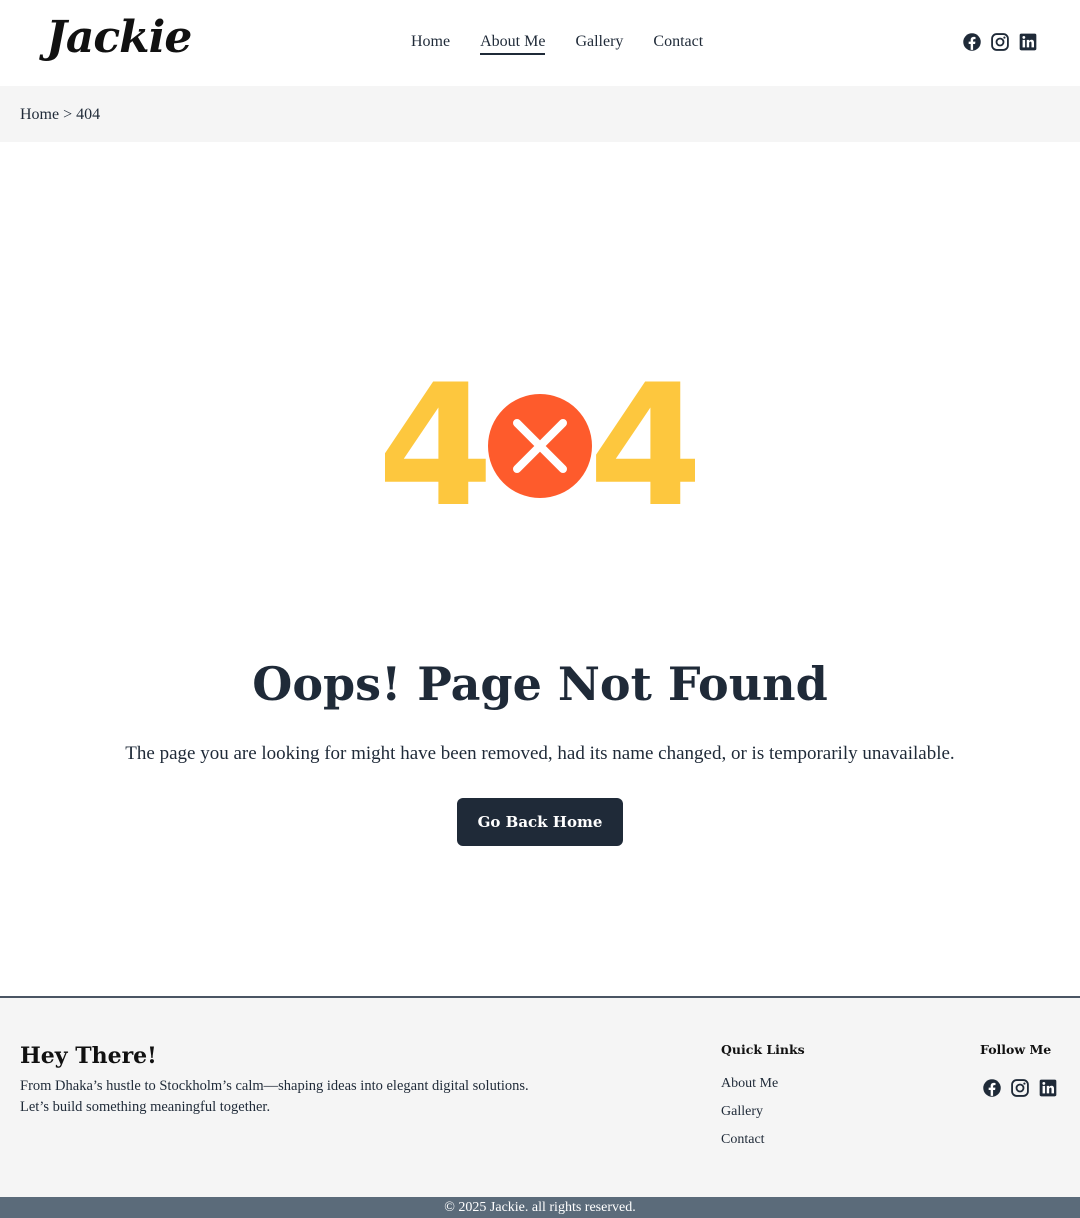  I want to click on list-item: Gallery, so click(749, 1118).